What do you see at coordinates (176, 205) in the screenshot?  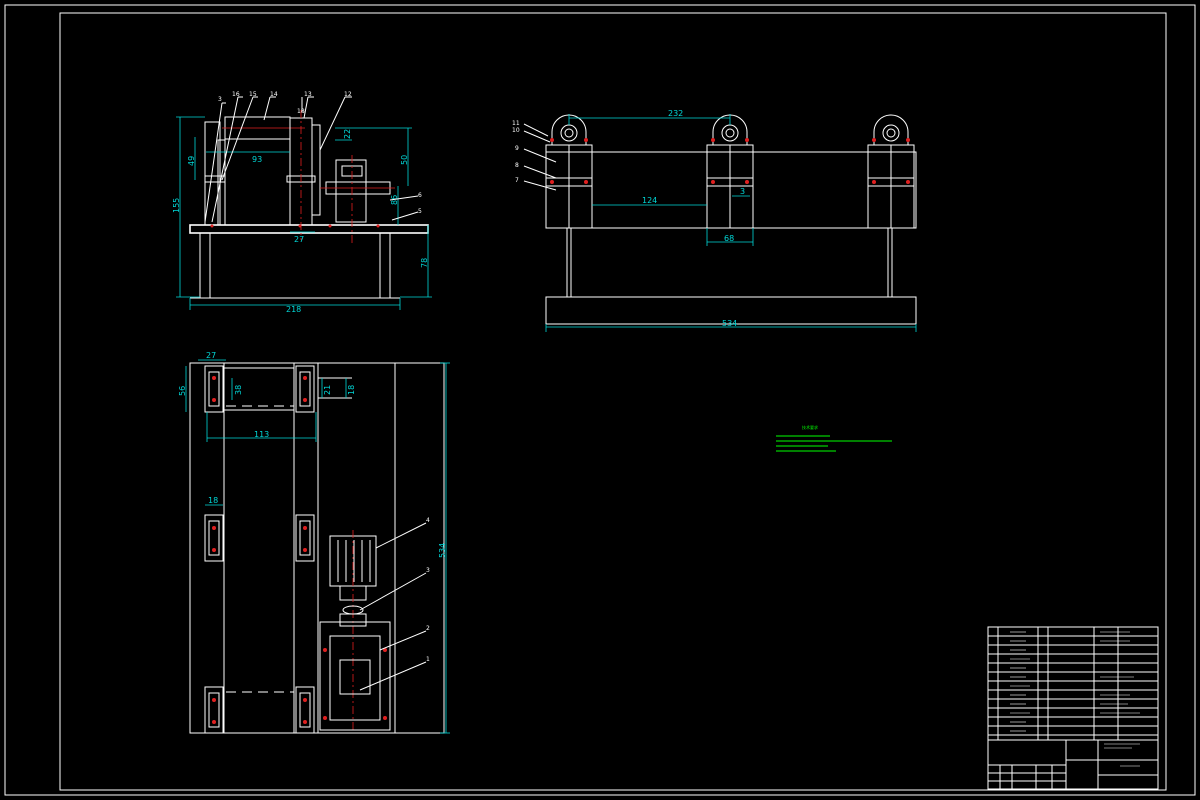 I see `dim-total-height: 155` at bounding box center [176, 205].